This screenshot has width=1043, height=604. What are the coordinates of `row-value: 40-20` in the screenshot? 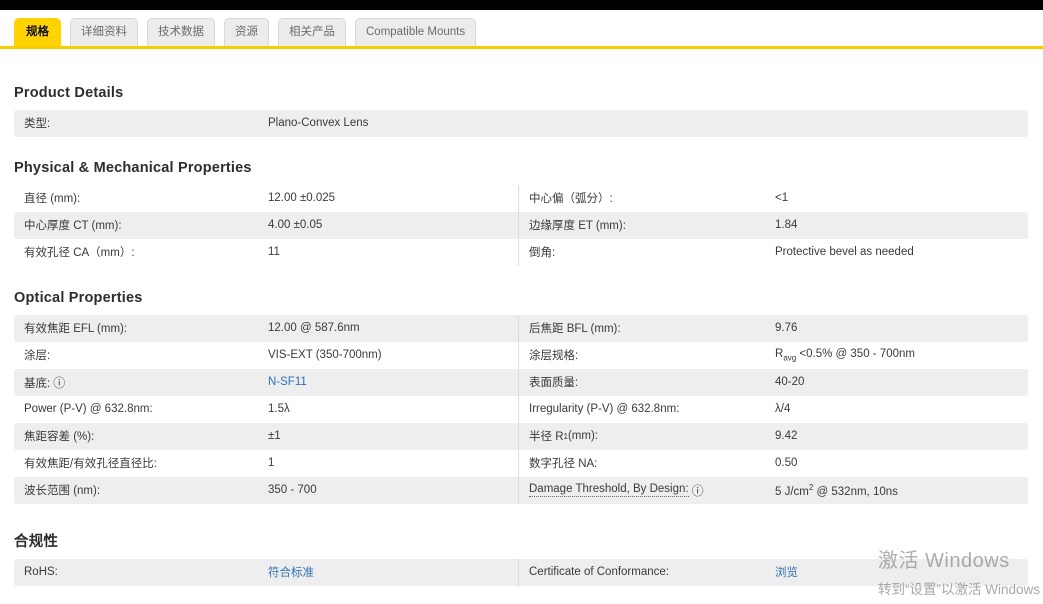 It's located at (790, 382).